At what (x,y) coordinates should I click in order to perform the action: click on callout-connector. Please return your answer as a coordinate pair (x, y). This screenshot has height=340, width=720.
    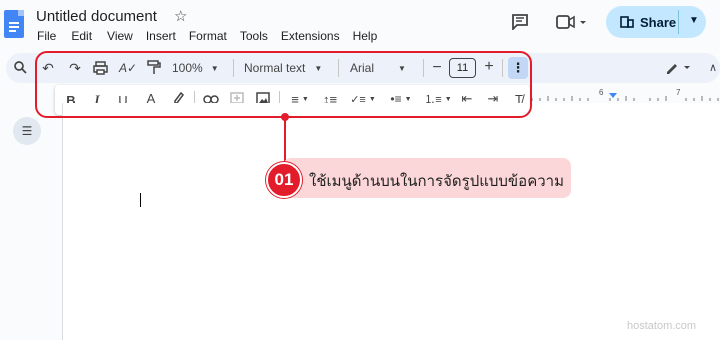
    Looking at the image, I should click on (285, 140).